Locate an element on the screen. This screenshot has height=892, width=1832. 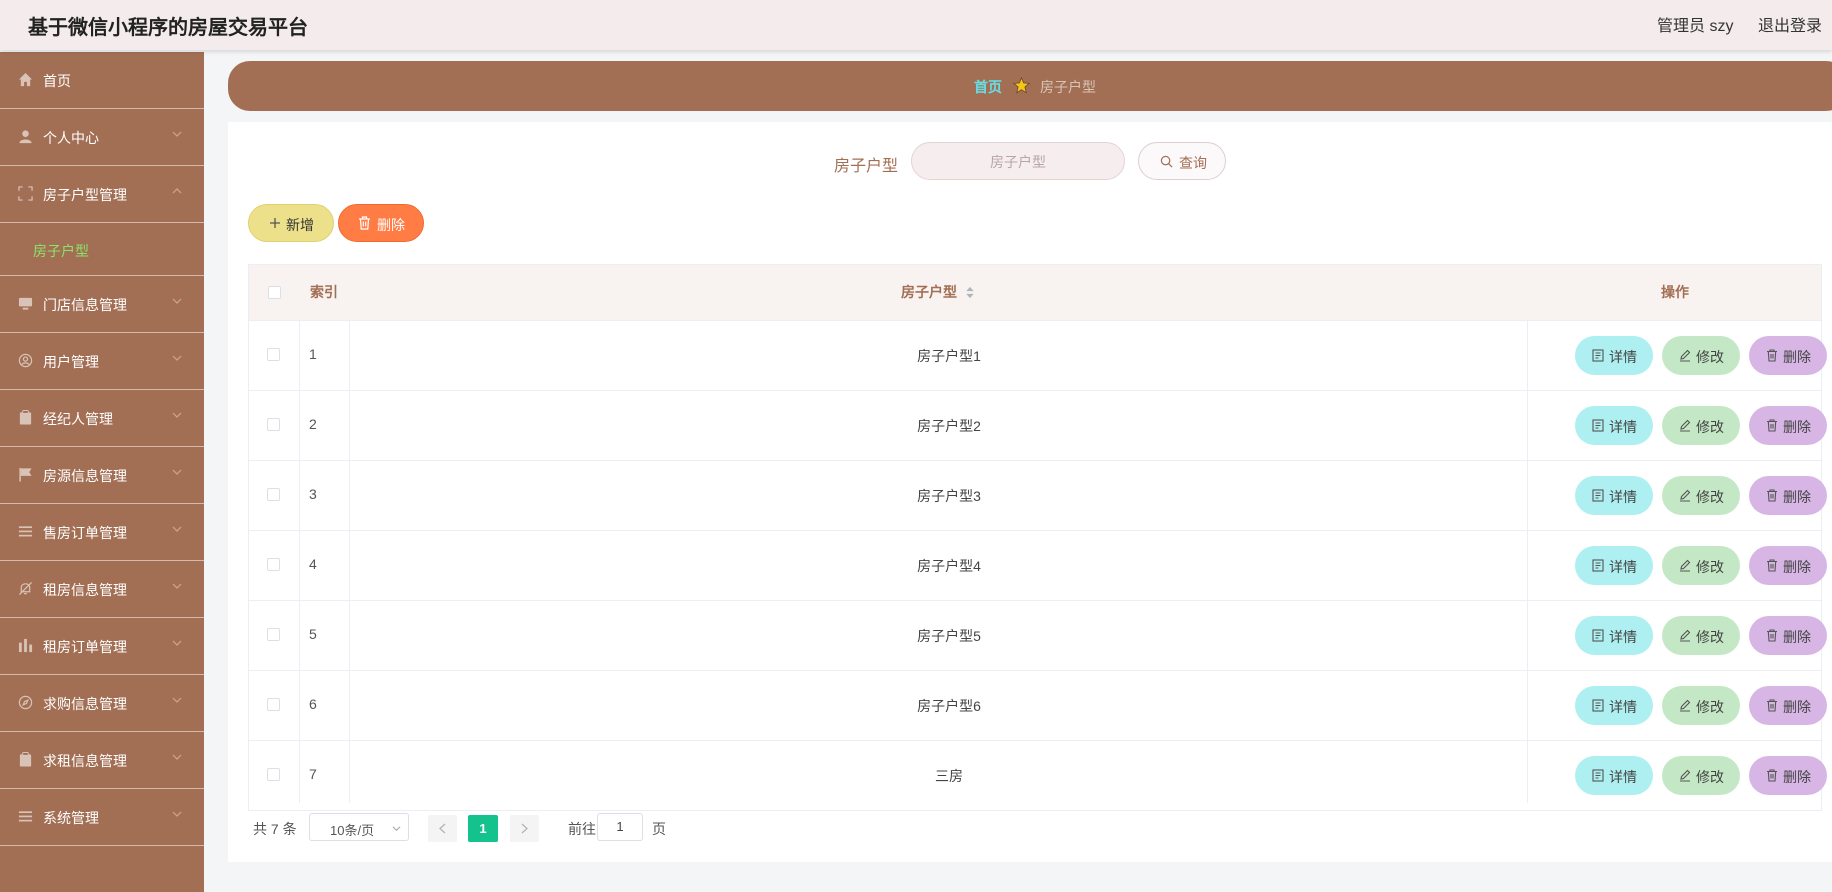
list-icon is located at coordinates (25, 816).